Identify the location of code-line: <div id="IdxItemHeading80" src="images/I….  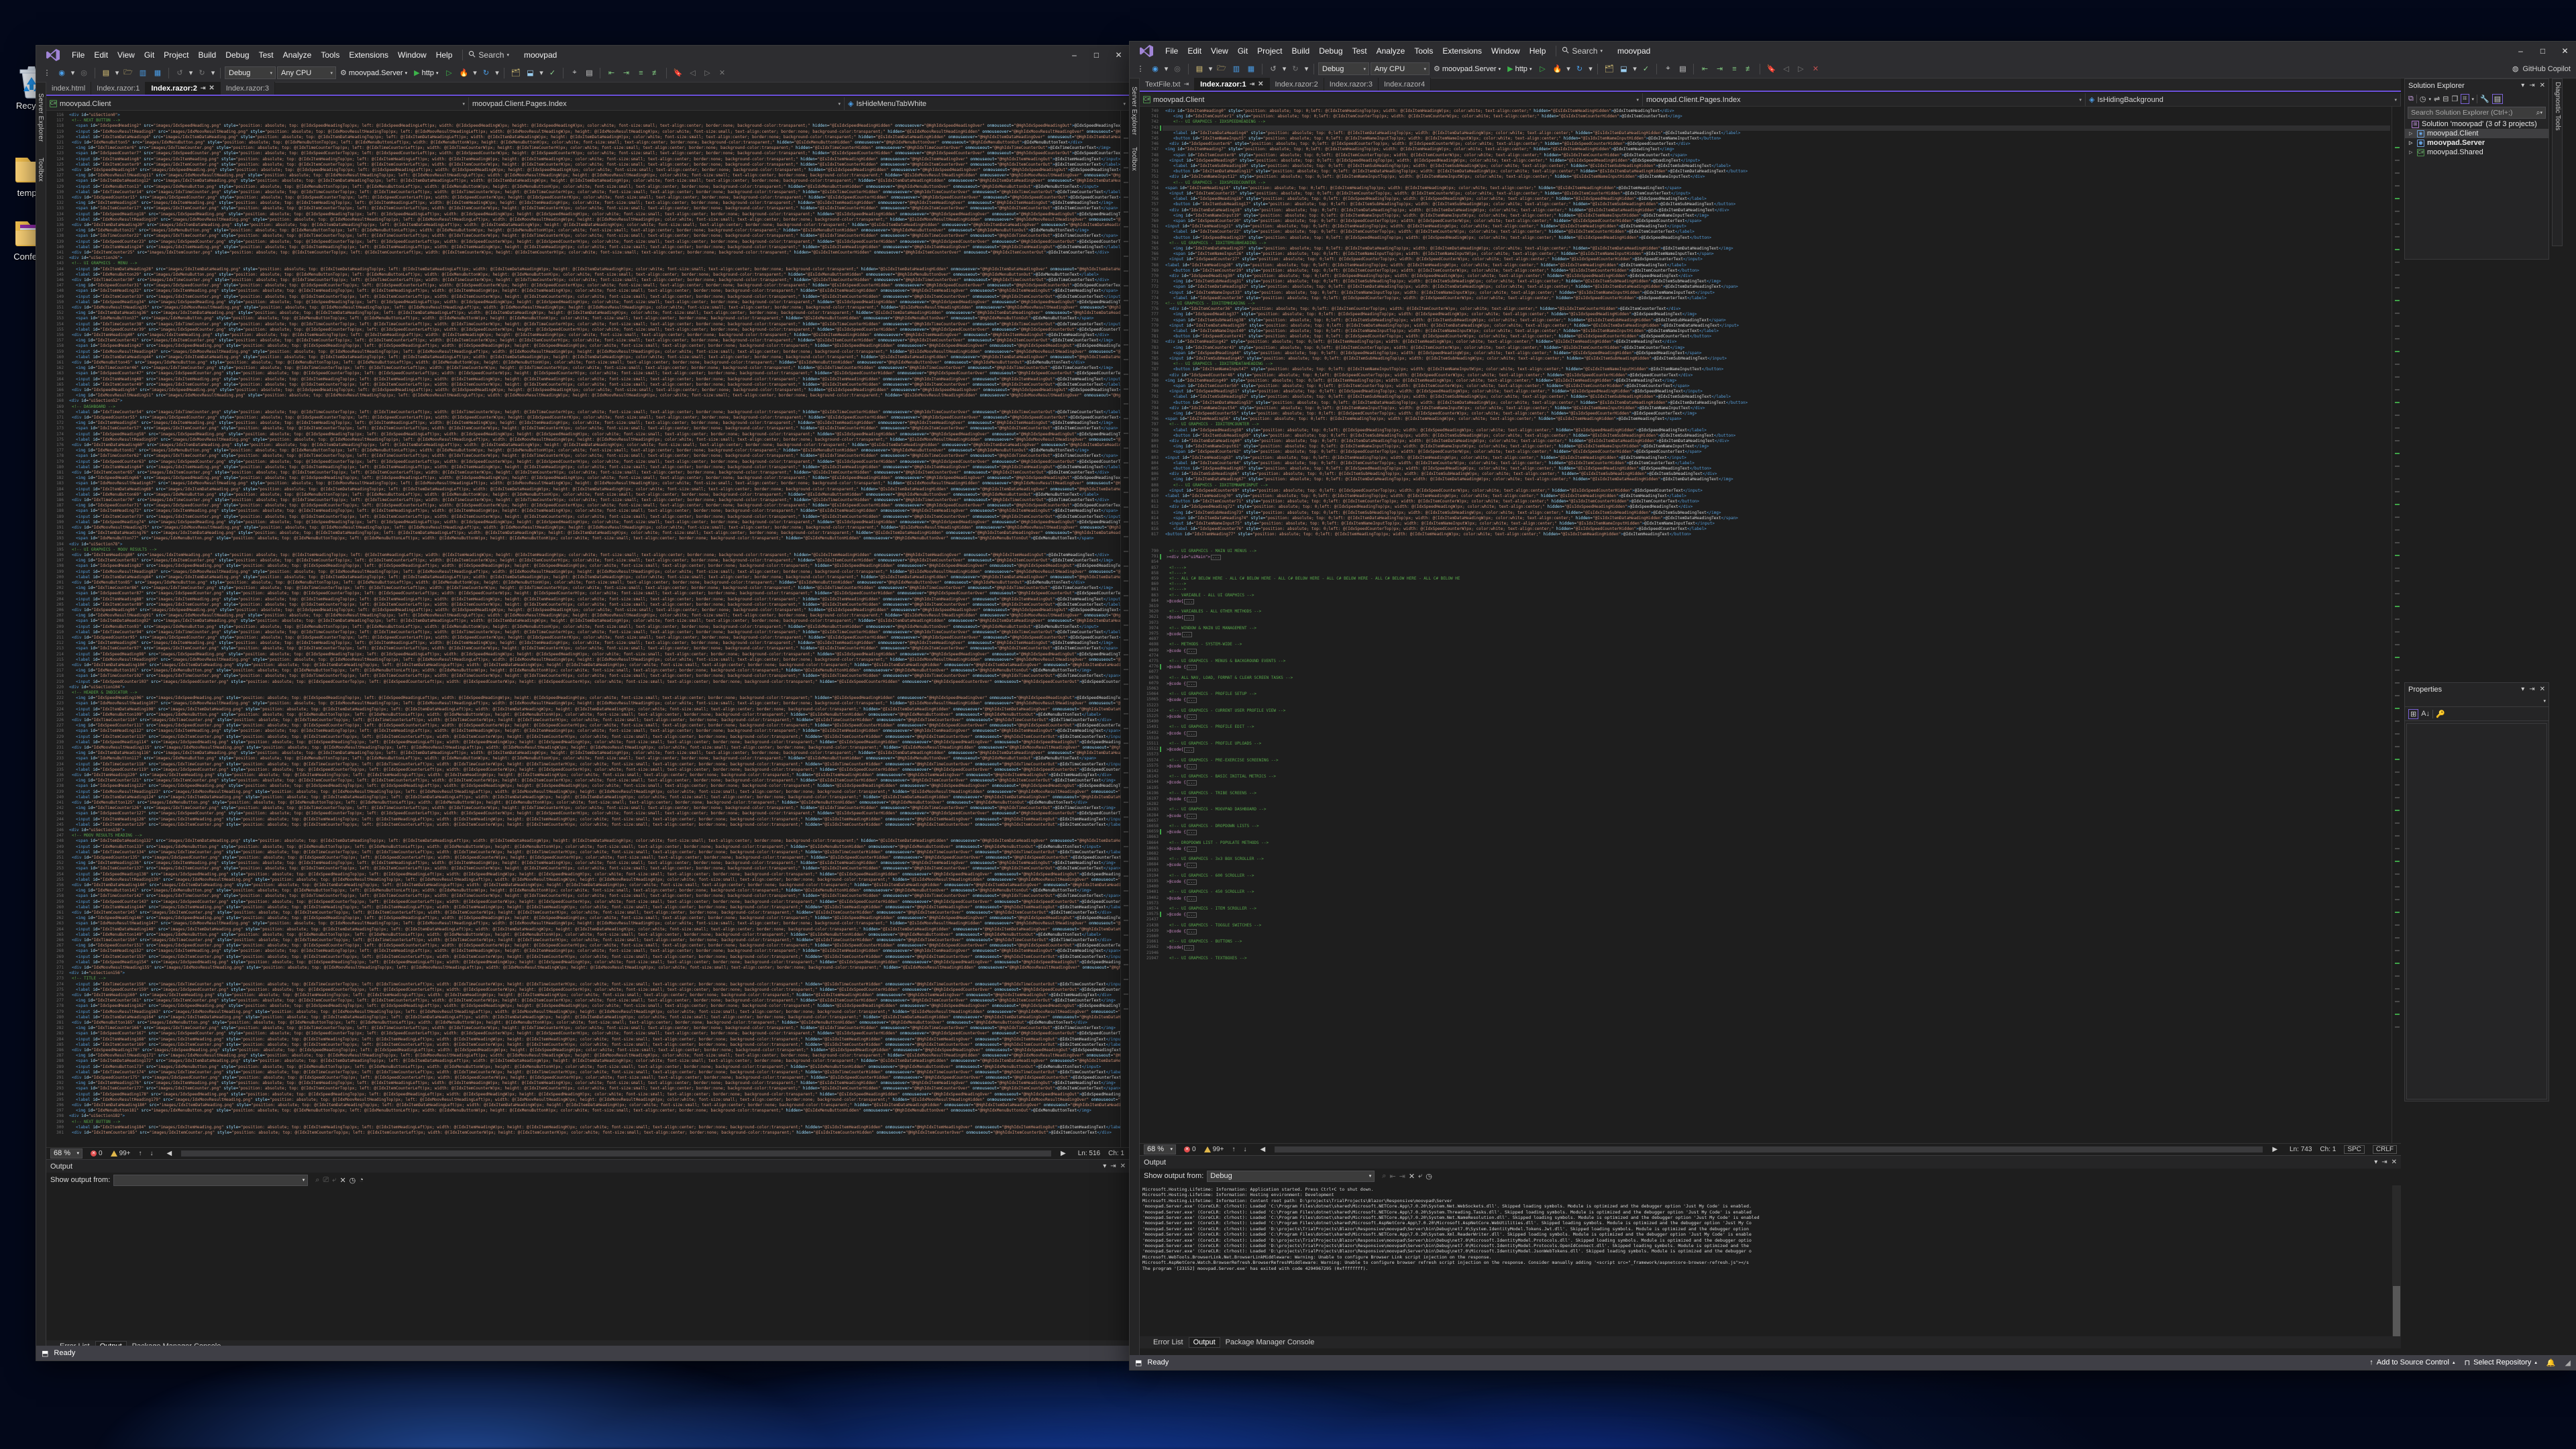
(590, 555).